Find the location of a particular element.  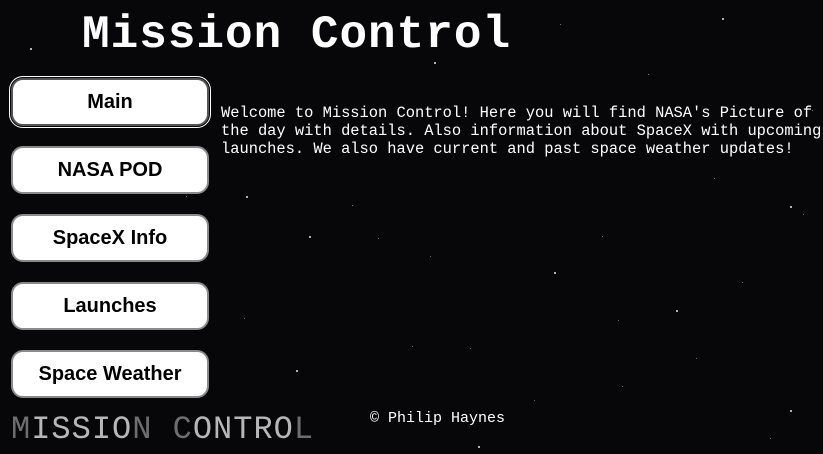

logo-letter: M is located at coordinates (21, 429).